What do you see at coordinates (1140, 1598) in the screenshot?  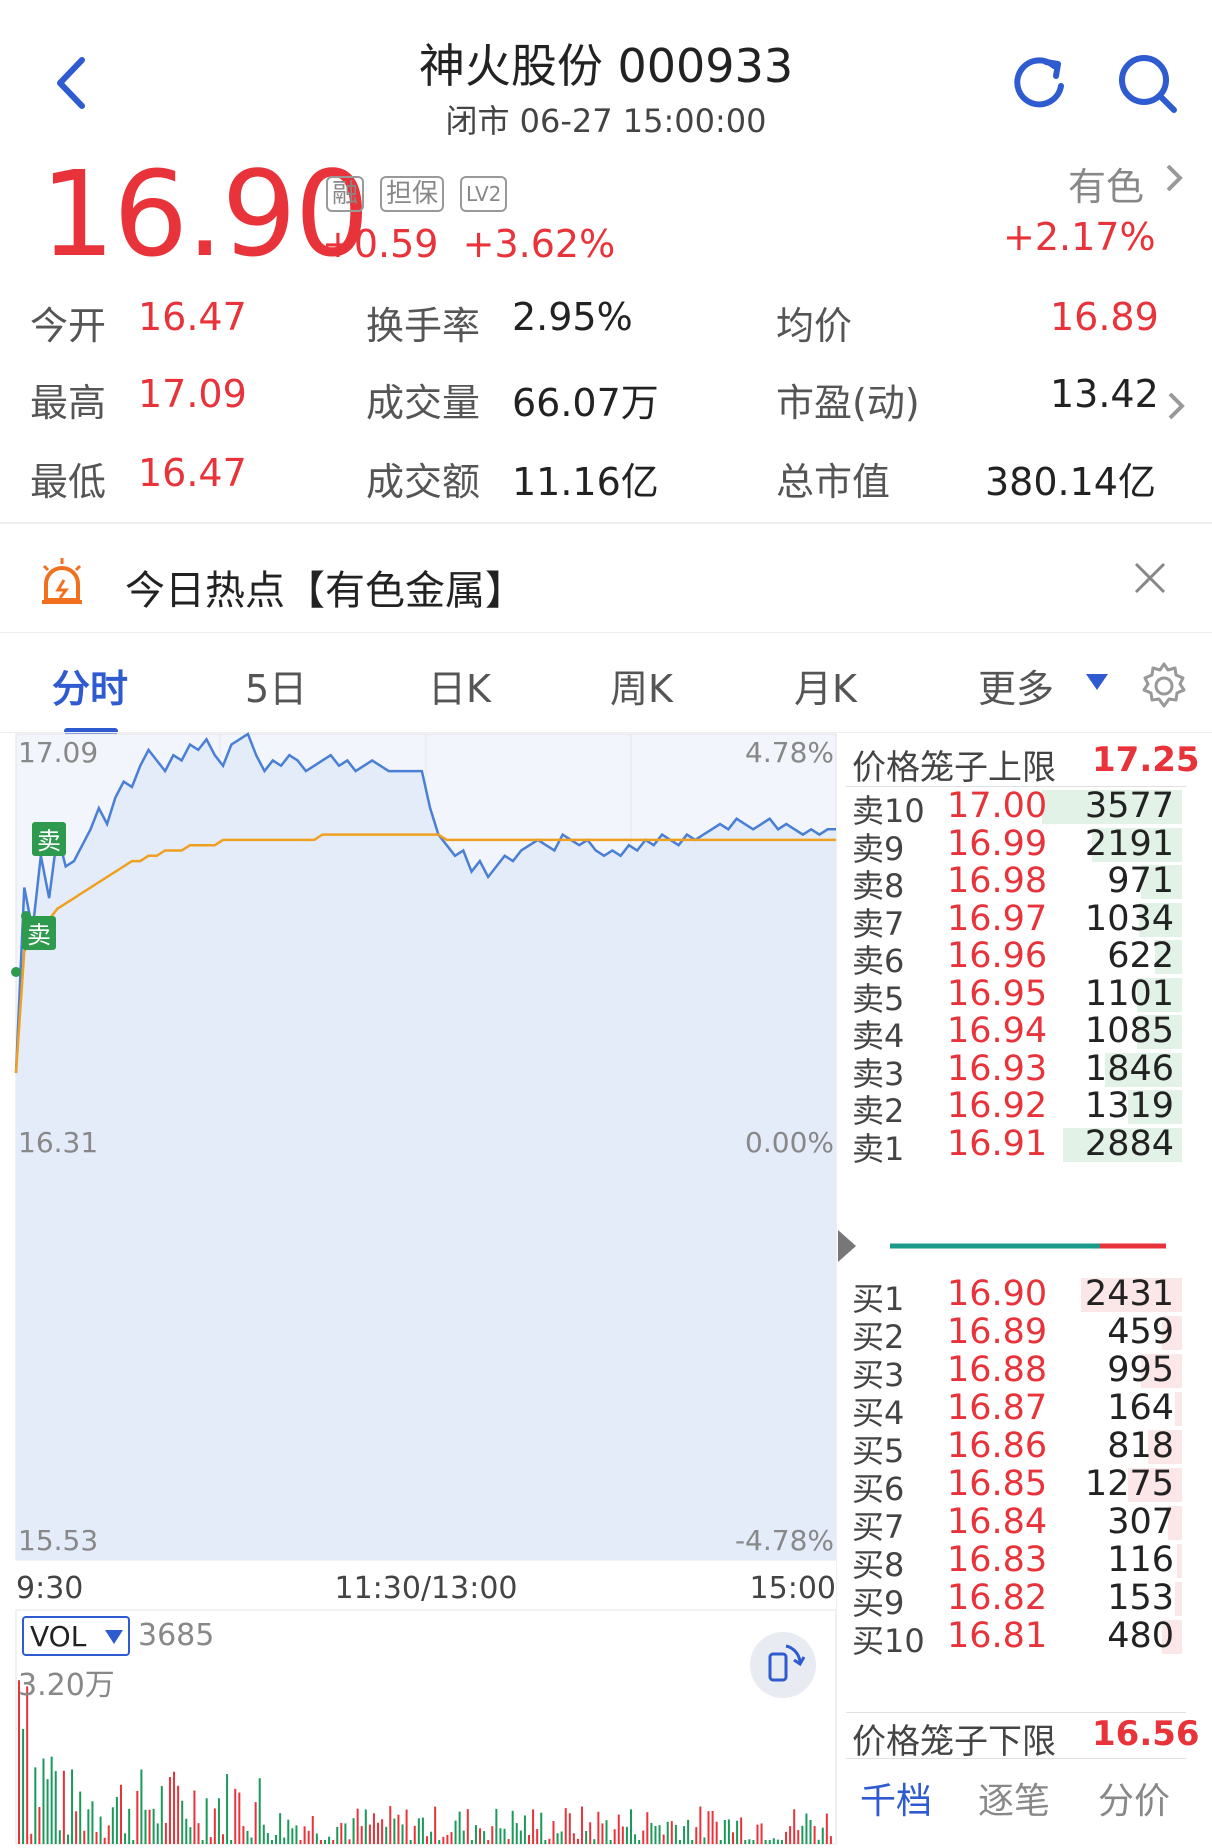 I see `level-qty: 153` at bounding box center [1140, 1598].